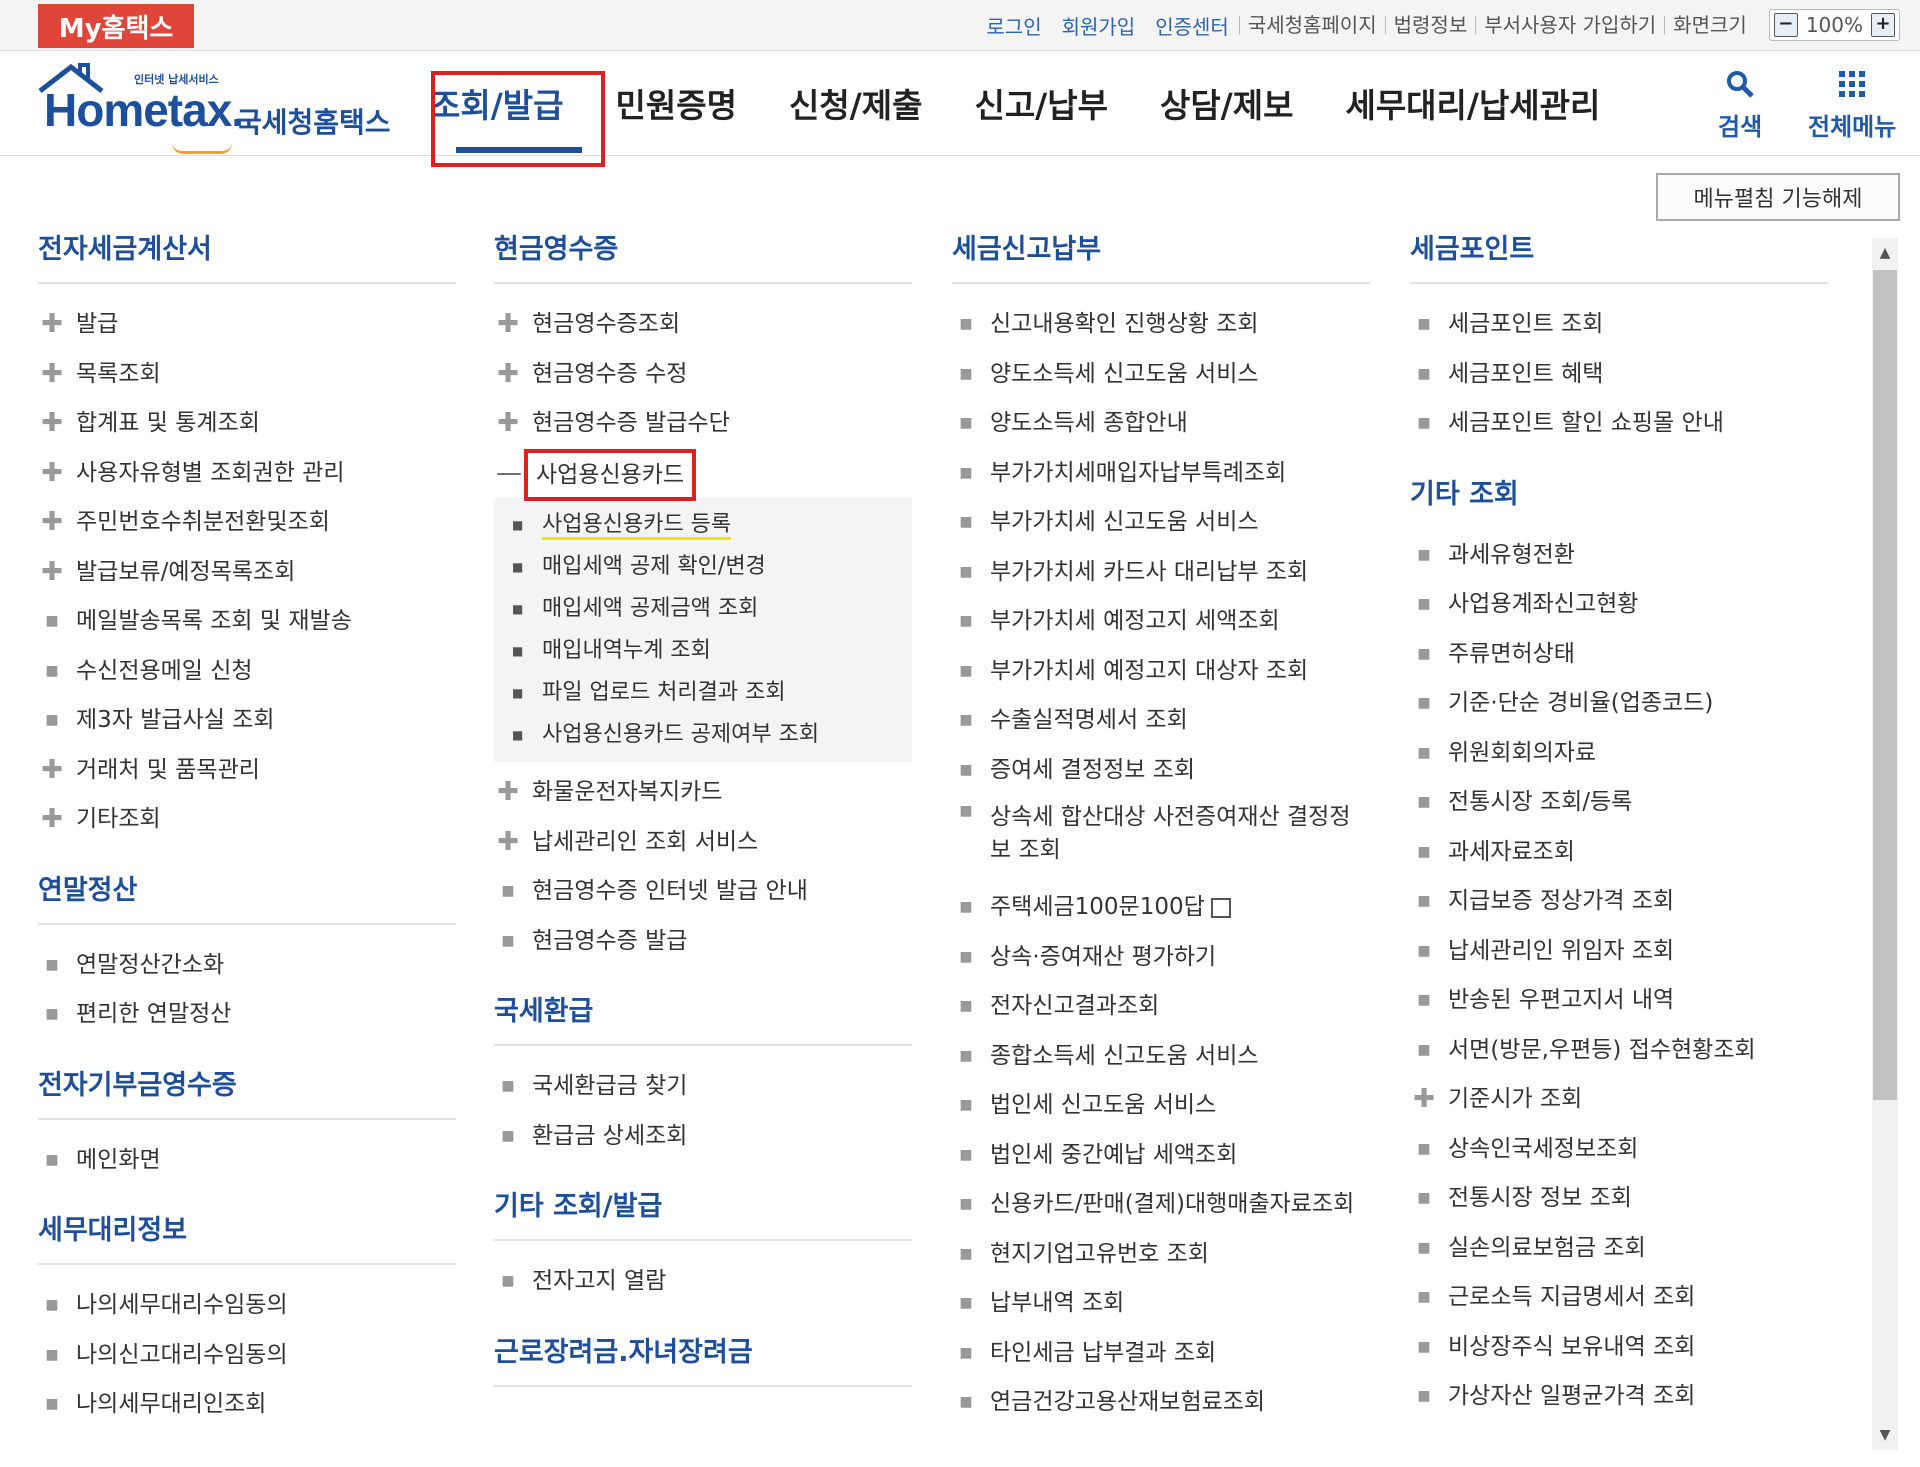 This screenshot has height=1467, width=1920. I want to click on gnb-consult-report: 상담/제보, so click(1227, 103).